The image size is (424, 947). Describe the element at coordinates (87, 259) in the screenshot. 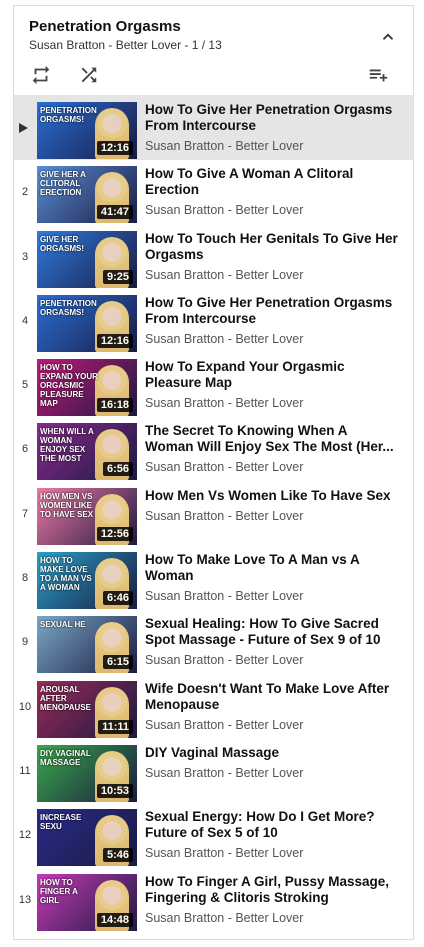

I see `video-thumbnail: Give Her Orgasms! 9:25` at that location.